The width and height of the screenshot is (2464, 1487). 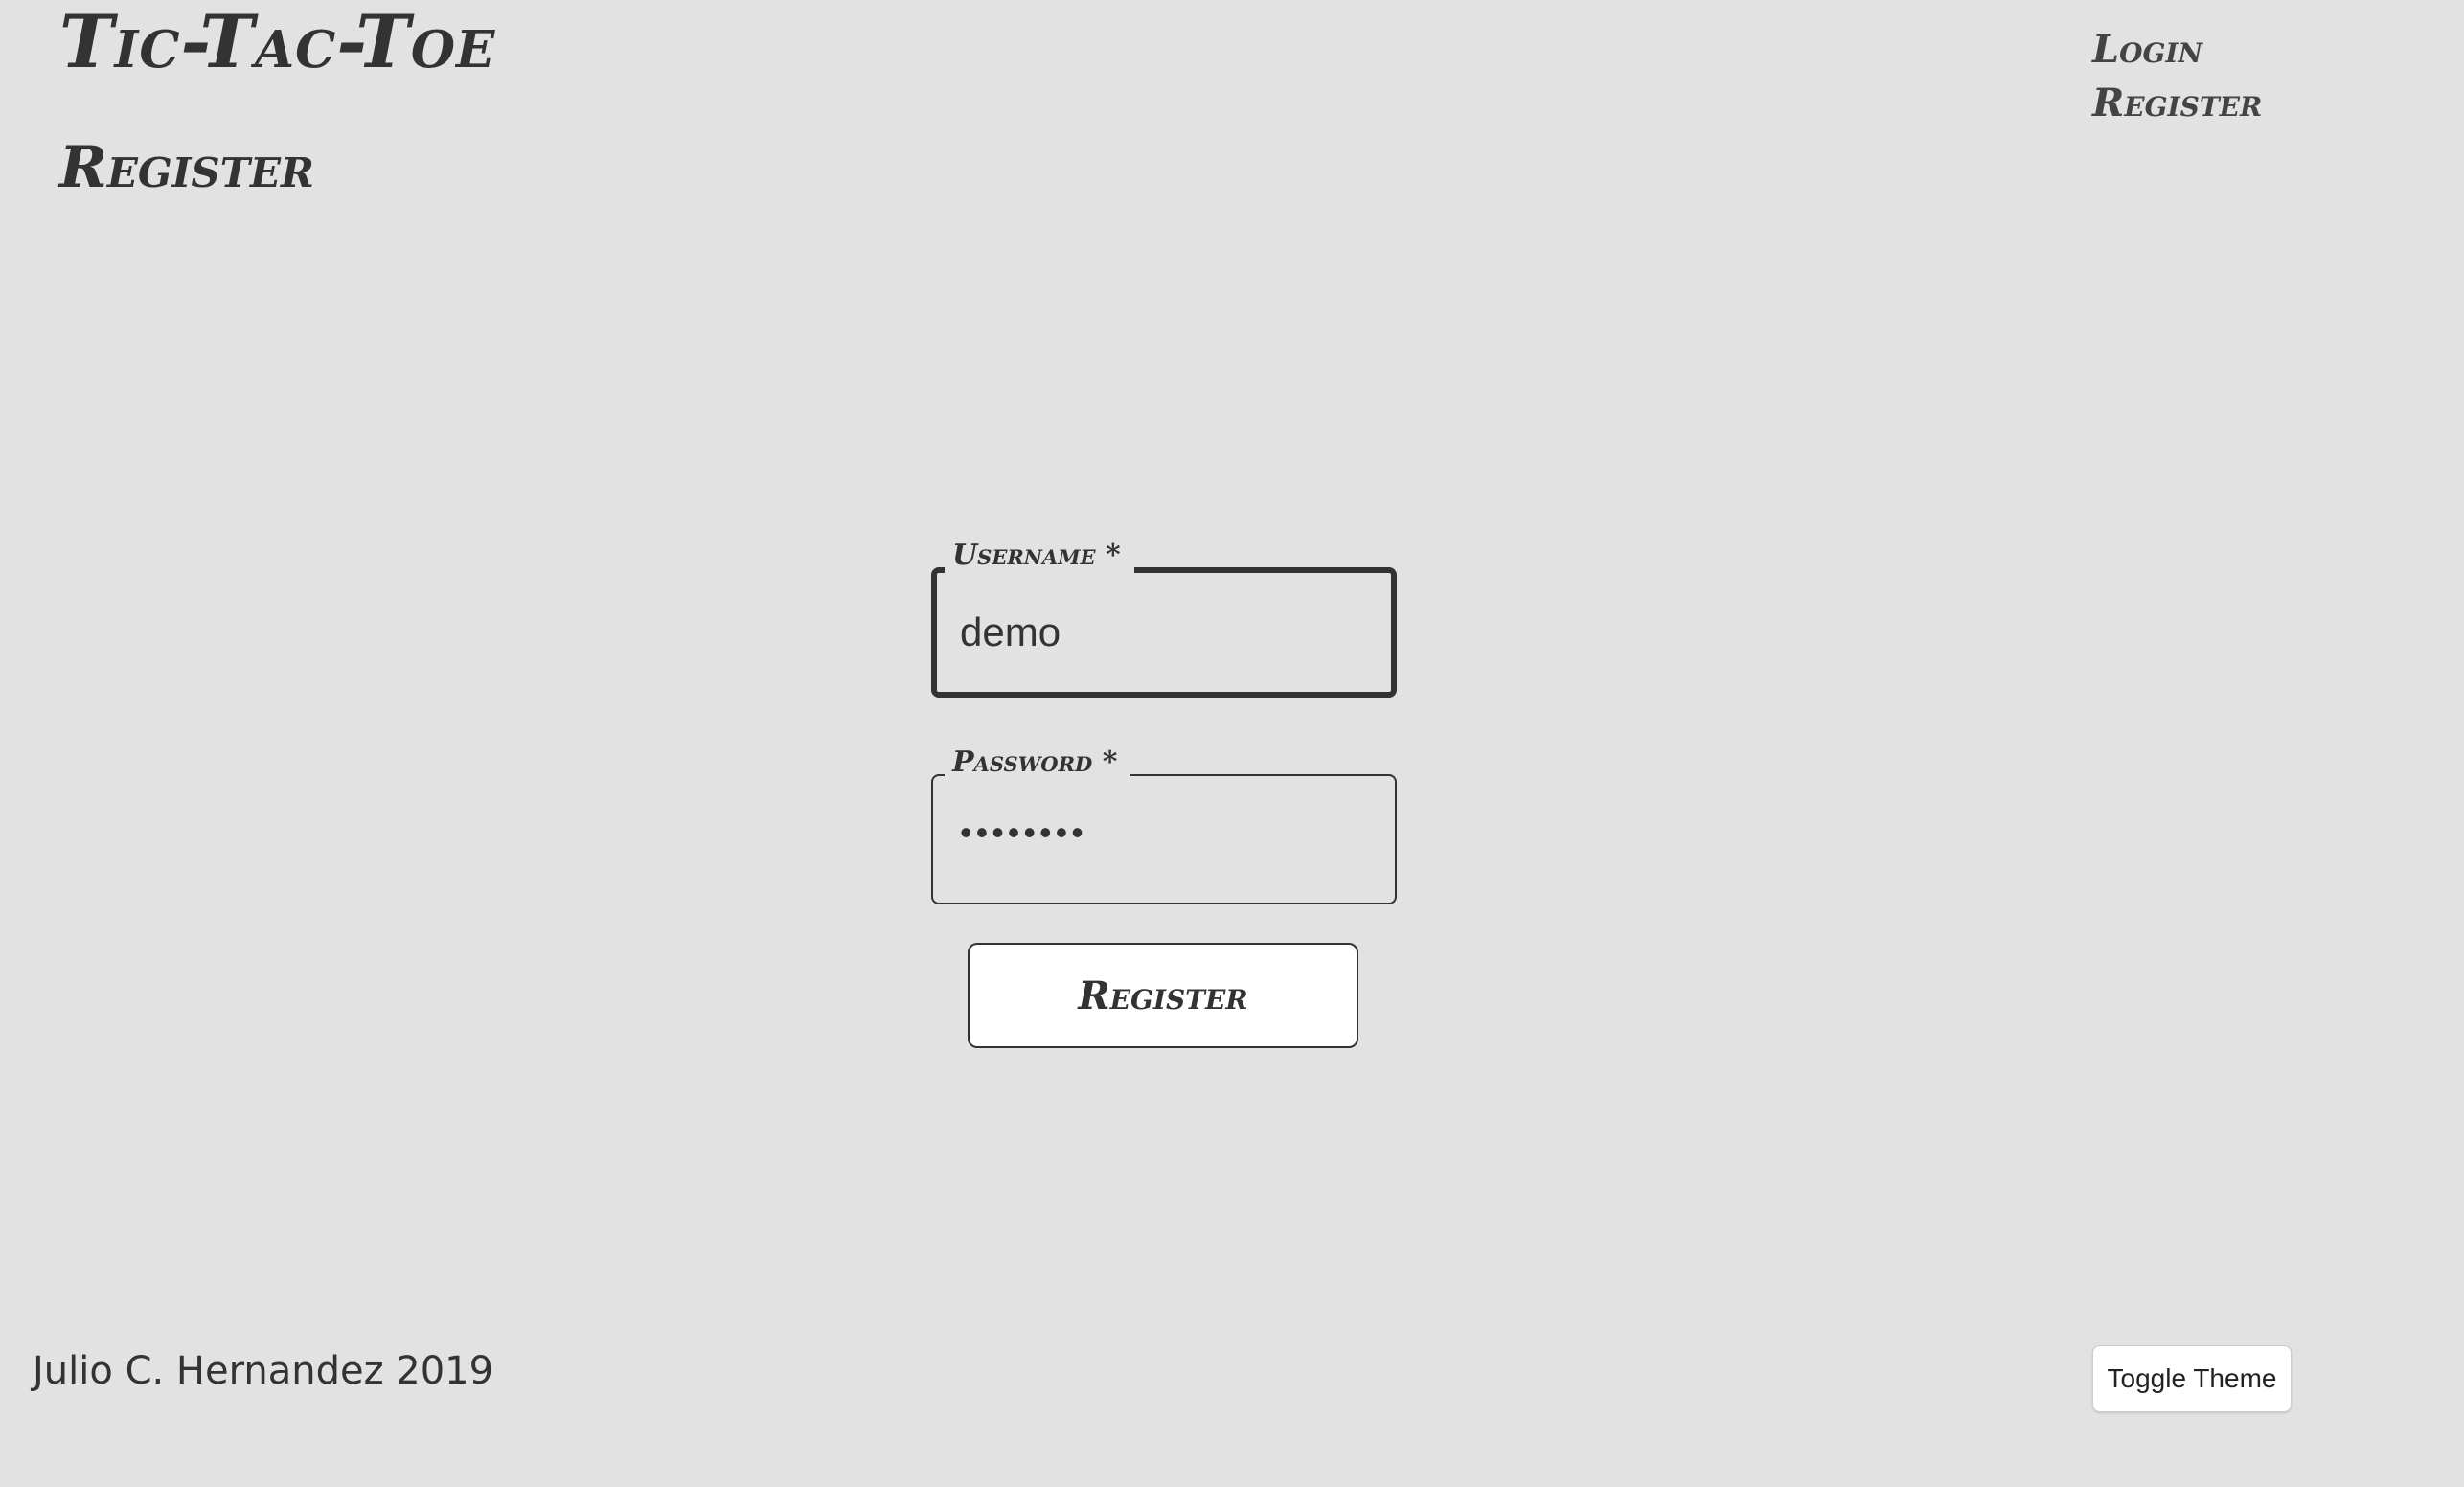 I want to click on password-field: Password *, so click(x=1164, y=824).